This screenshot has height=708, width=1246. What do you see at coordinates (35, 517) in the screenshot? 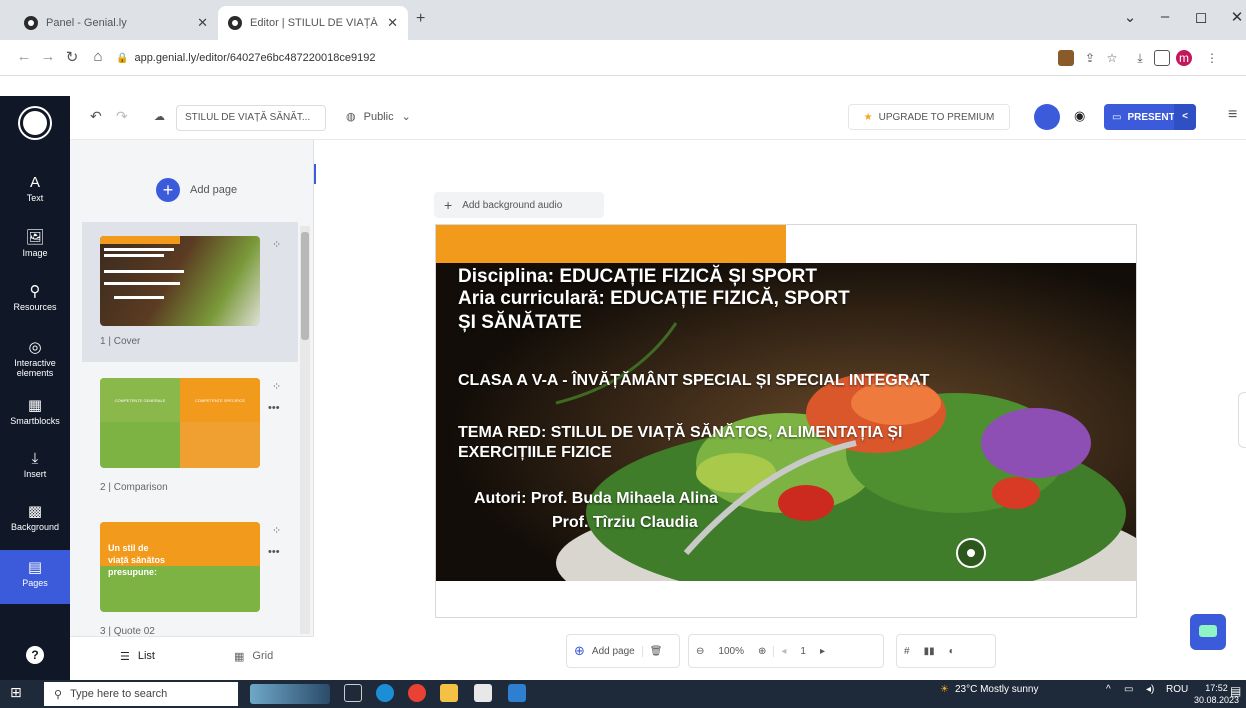
I see `rail-background: ▩ Background` at bounding box center [35, 517].